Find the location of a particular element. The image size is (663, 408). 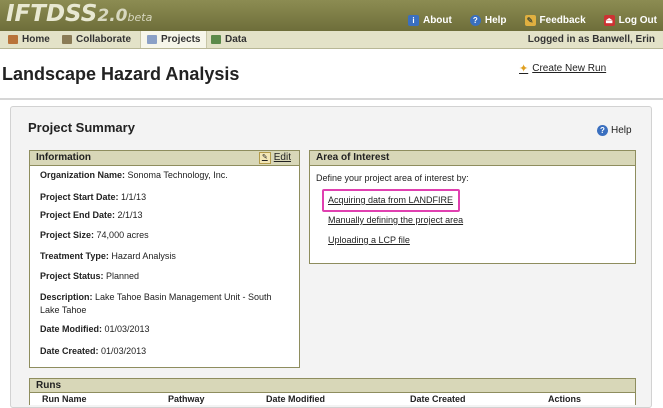

upload-lcp-link: Uploading a LCP file is located at coordinates (369, 240).